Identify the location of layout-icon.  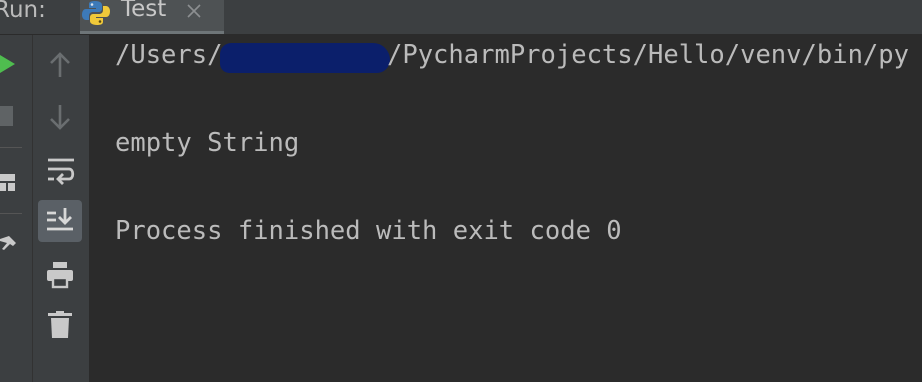
(8, 183).